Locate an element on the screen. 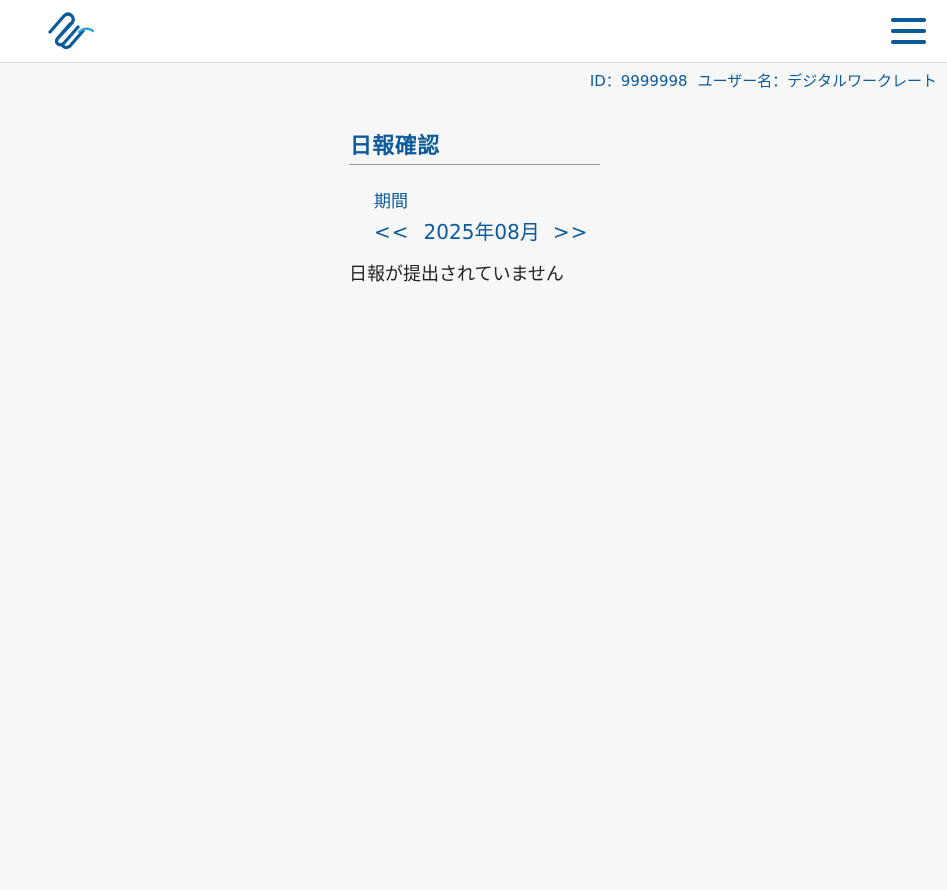 This screenshot has height=890, width=947. user-info: ID：9999998 ユーザー名：デジタルワークレート is located at coordinates (763, 80).